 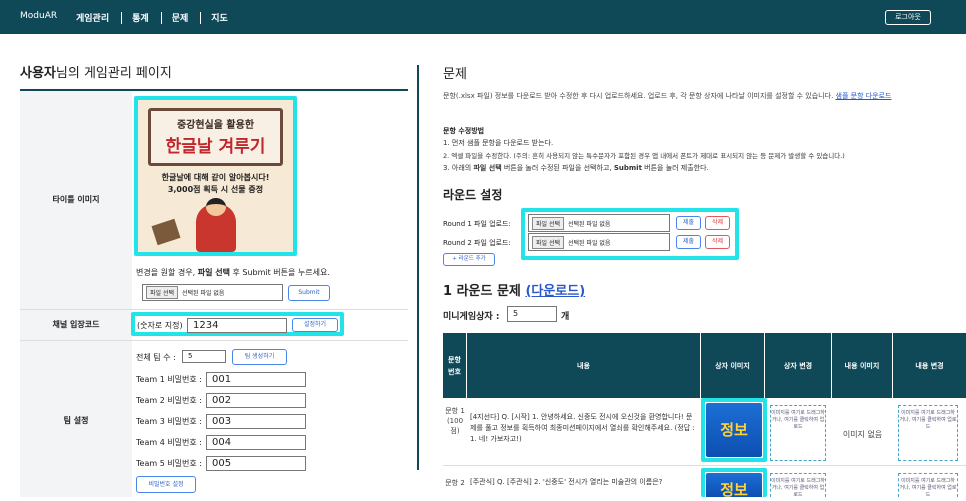 What do you see at coordinates (279, 272) in the screenshot?
I see `change-note-post: 후 Submit 버튼을 누르세요.` at bounding box center [279, 272].